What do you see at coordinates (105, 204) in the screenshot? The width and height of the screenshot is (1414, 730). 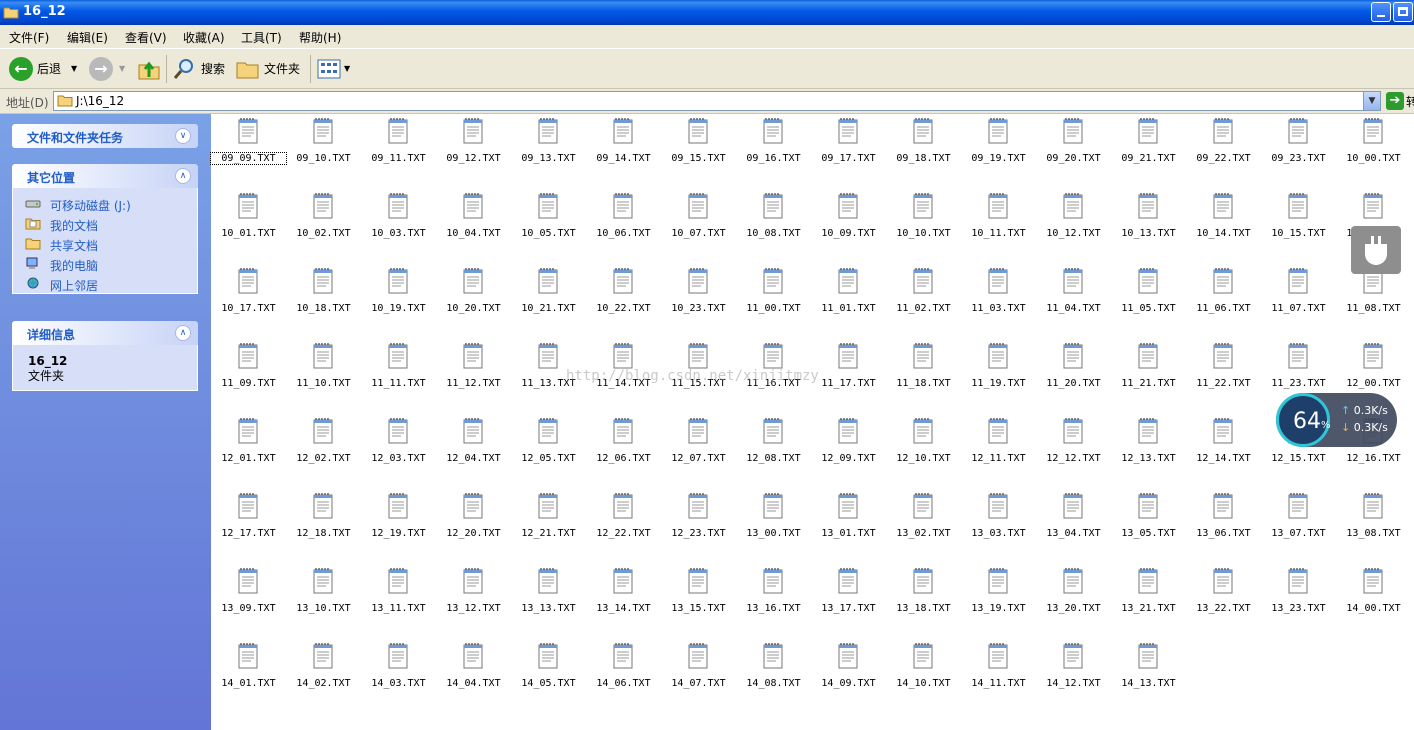 I see `place-removable-disk: 可移动磁盘 (J:)` at bounding box center [105, 204].